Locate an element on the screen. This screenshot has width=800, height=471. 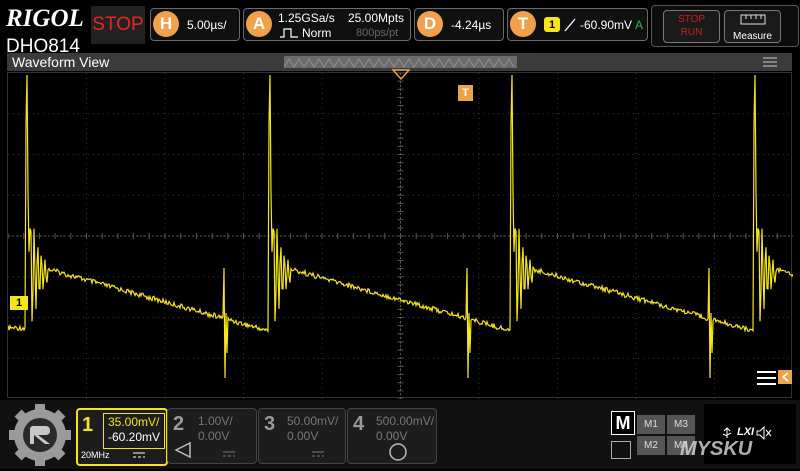
channel-3-offset: 0.00V is located at coordinates (303, 436).